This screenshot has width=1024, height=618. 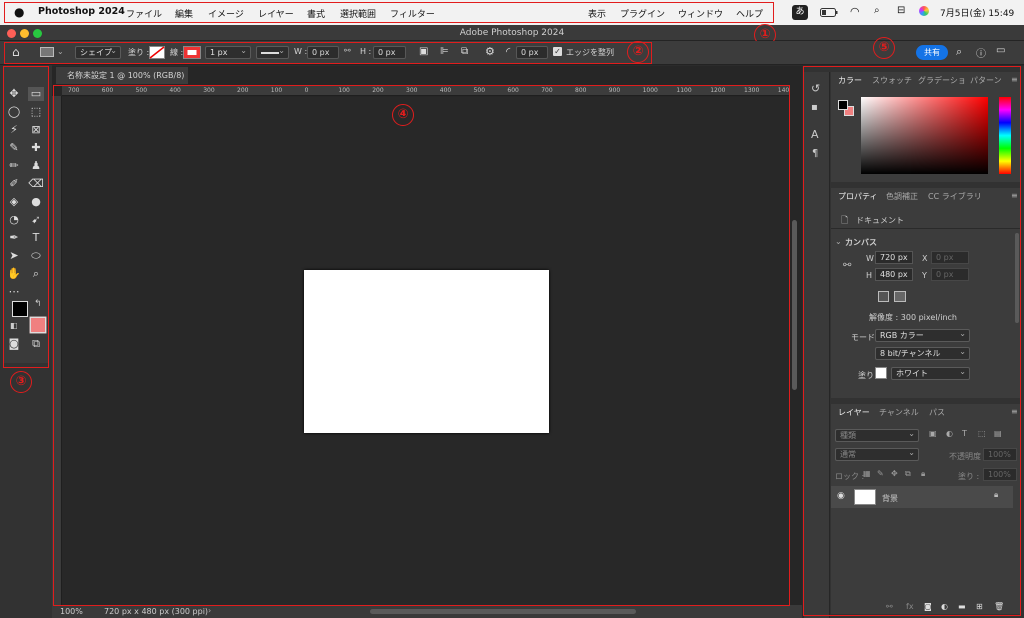 What do you see at coordinates (932, 52) in the screenshot?
I see `share-button: 共有` at bounding box center [932, 52].